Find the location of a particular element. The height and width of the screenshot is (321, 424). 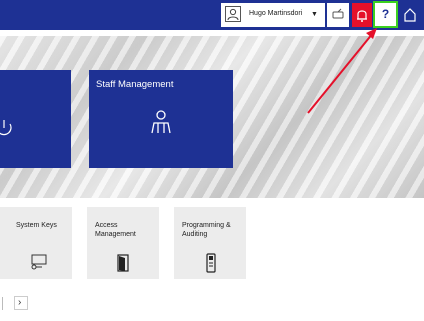

hero-tile-left is located at coordinates (35, 119).